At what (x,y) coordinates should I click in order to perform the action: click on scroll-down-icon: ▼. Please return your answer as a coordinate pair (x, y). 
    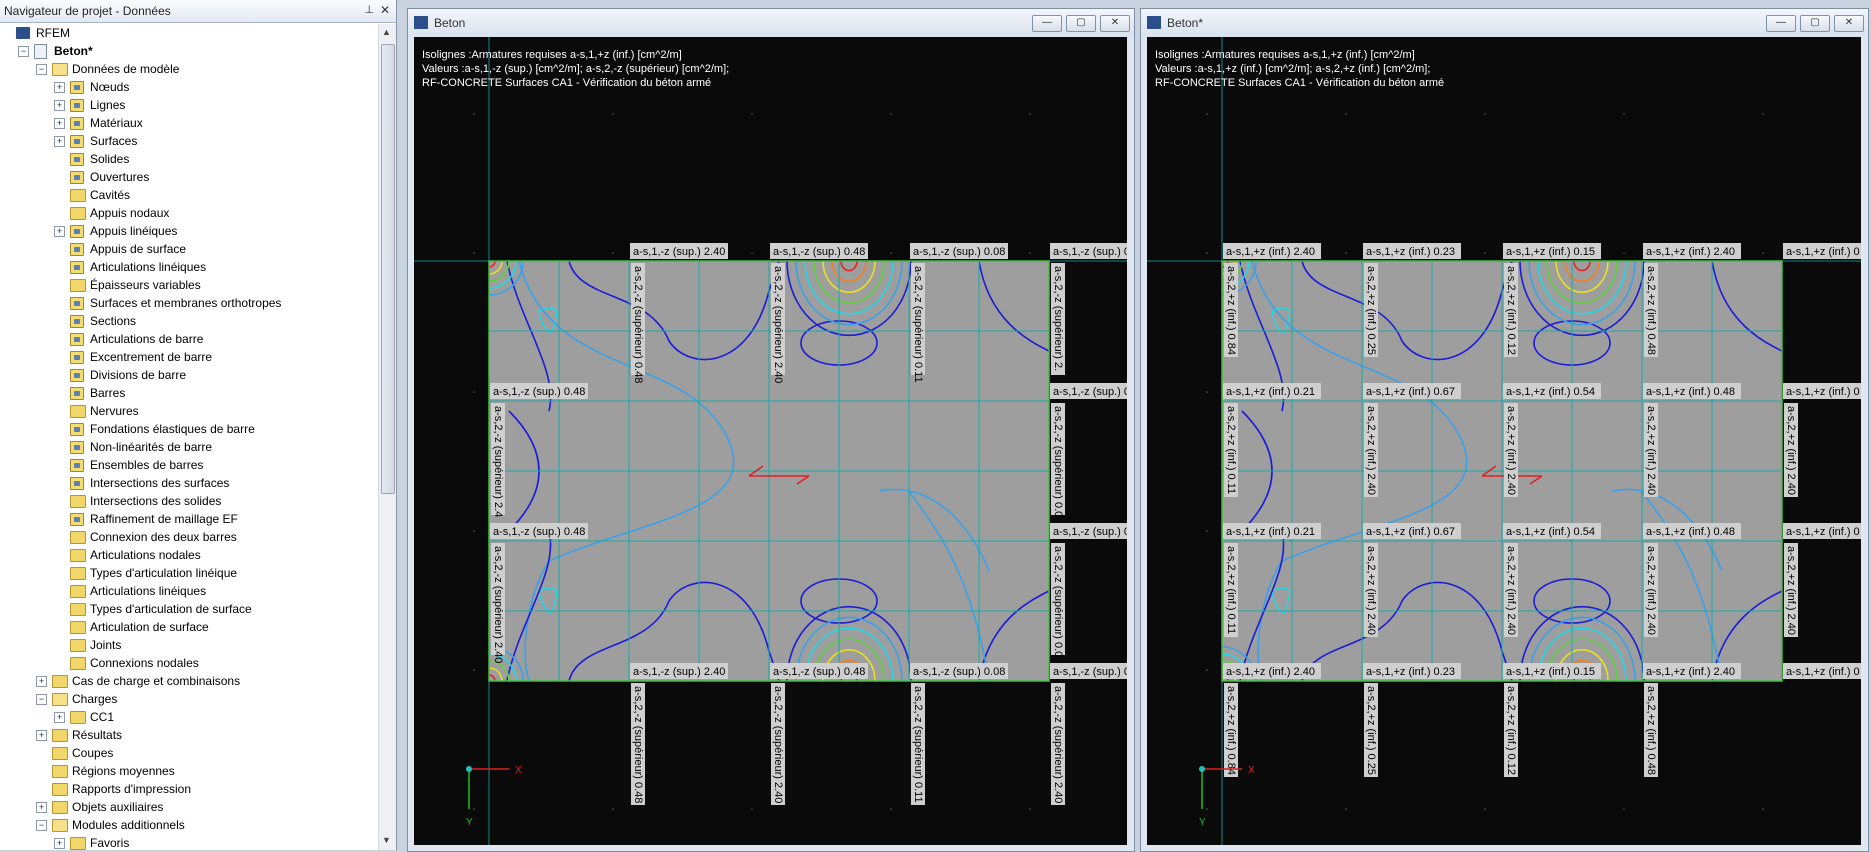
    Looking at the image, I should click on (386, 840).